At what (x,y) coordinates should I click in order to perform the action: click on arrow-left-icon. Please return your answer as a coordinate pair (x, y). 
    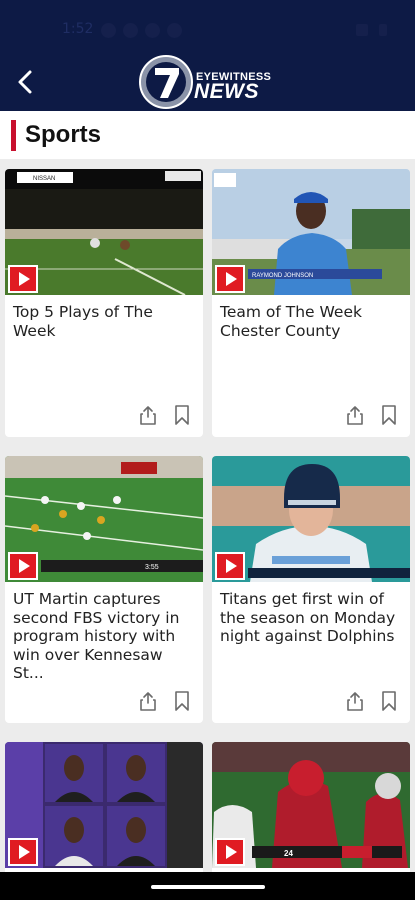
    Looking at the image, I should click on (25, 82).